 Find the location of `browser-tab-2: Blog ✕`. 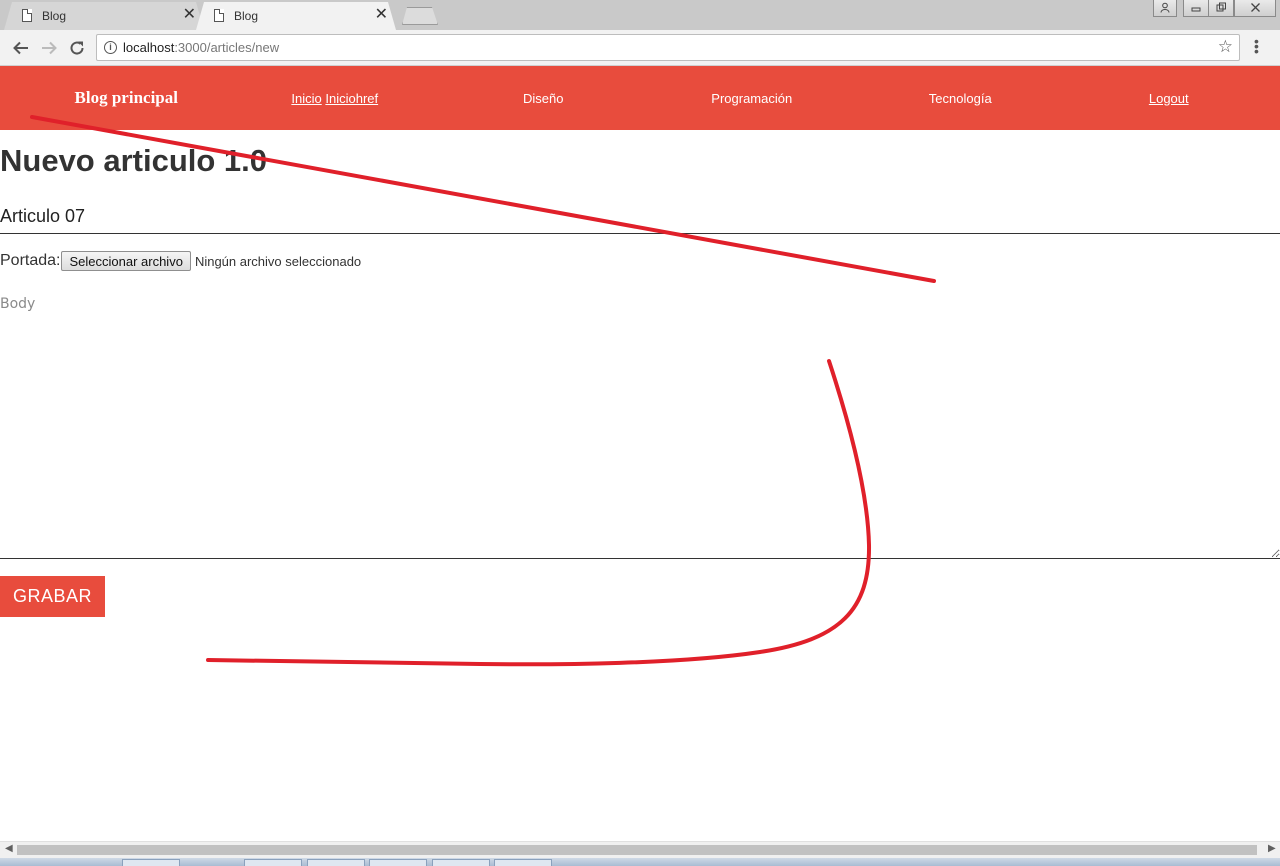

browser-tab-2: Blog ✕ is located at coordinates (296, 16).